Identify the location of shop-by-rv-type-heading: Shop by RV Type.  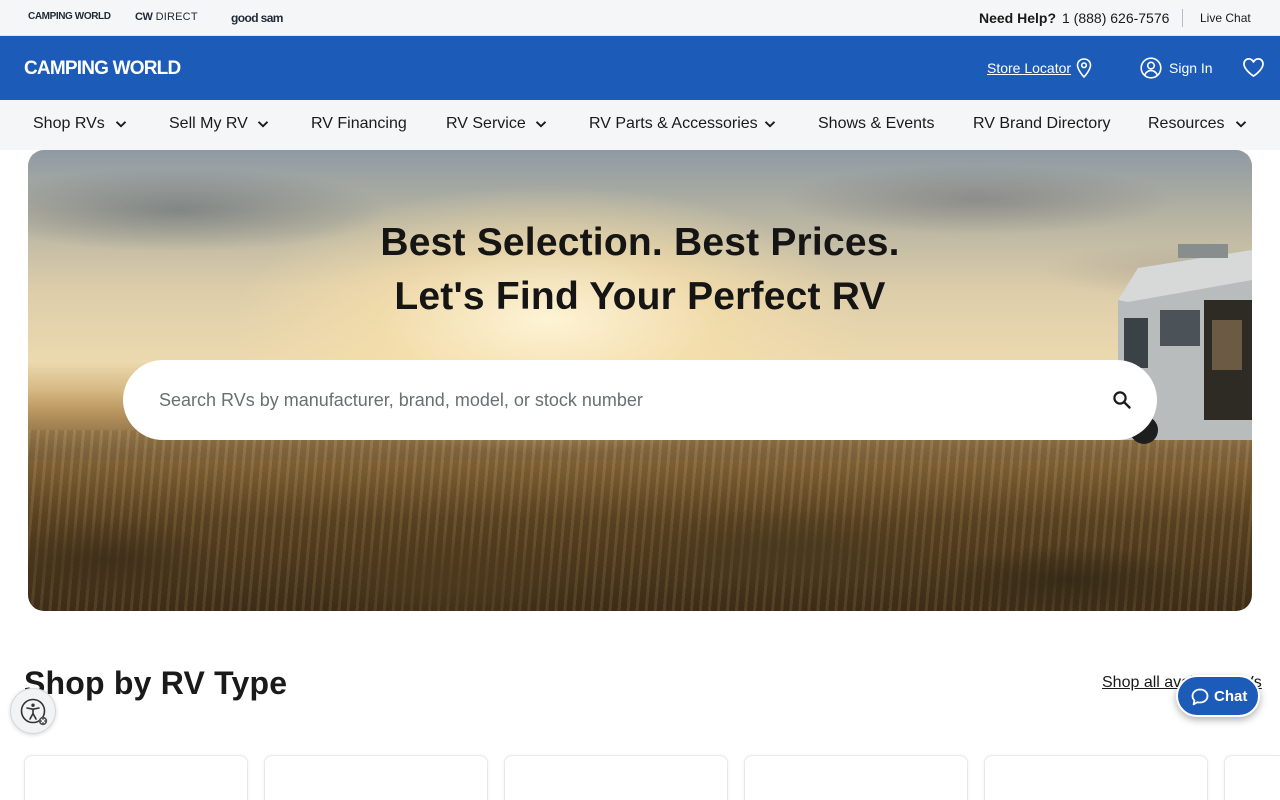
(156, 683).